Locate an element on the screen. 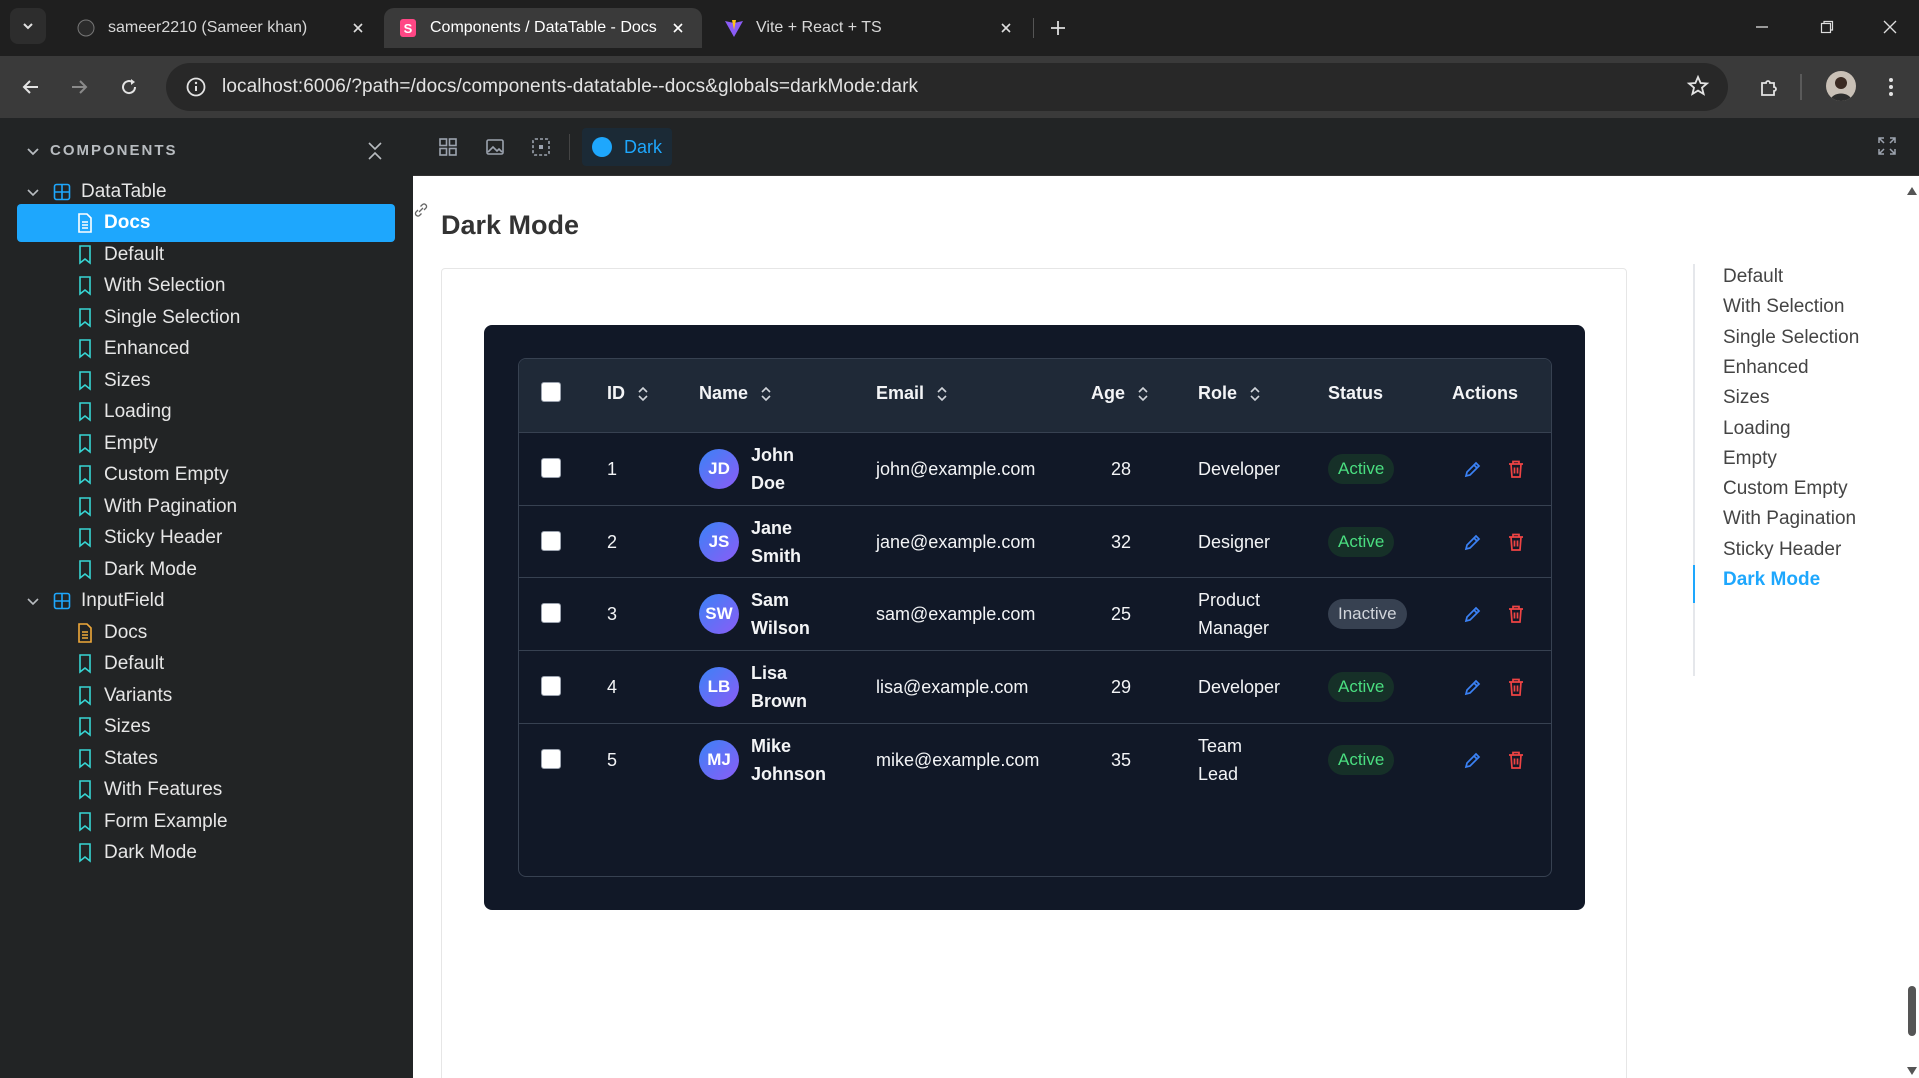  column-header-id: ID is located at coordinates (628, 393).